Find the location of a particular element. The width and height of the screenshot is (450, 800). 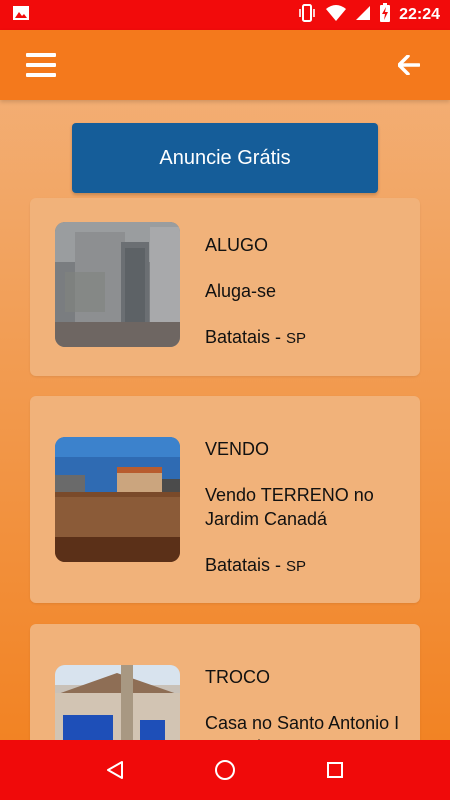

triangle-back-icon is located at coordinates (115, 770).